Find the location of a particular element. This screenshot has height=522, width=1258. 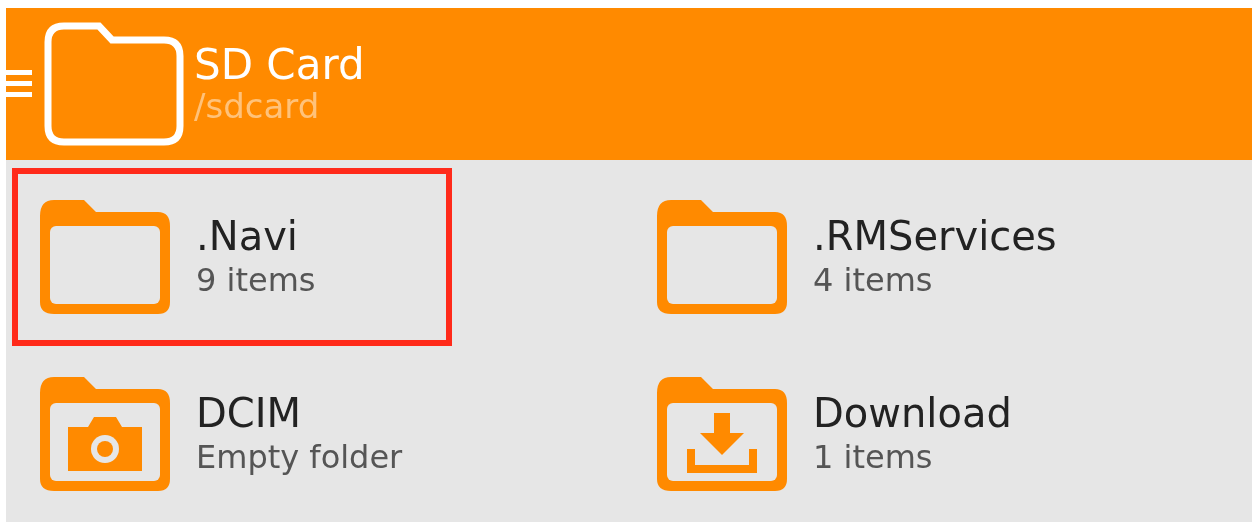

folder-title: SD Card is located at coordinates (279, 65).